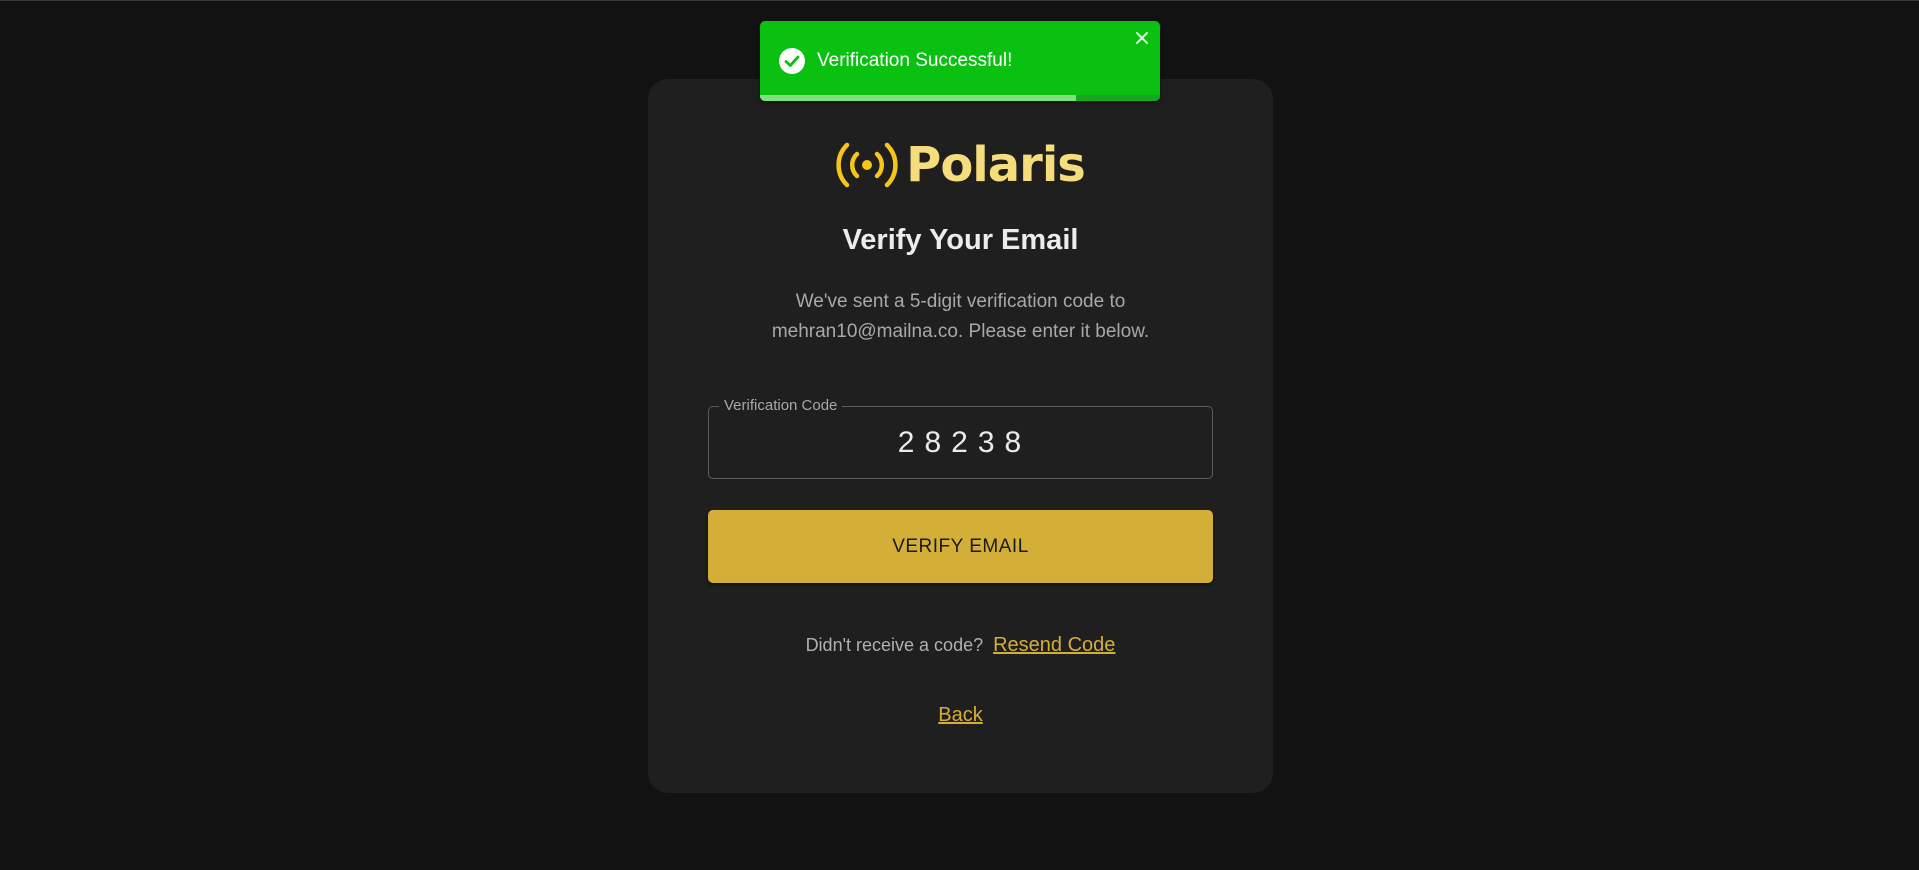 Image resolution: width=1919 pixels, height=870 pixels. I want to click on success-toast: Verification Successful!, so click(960, 61).